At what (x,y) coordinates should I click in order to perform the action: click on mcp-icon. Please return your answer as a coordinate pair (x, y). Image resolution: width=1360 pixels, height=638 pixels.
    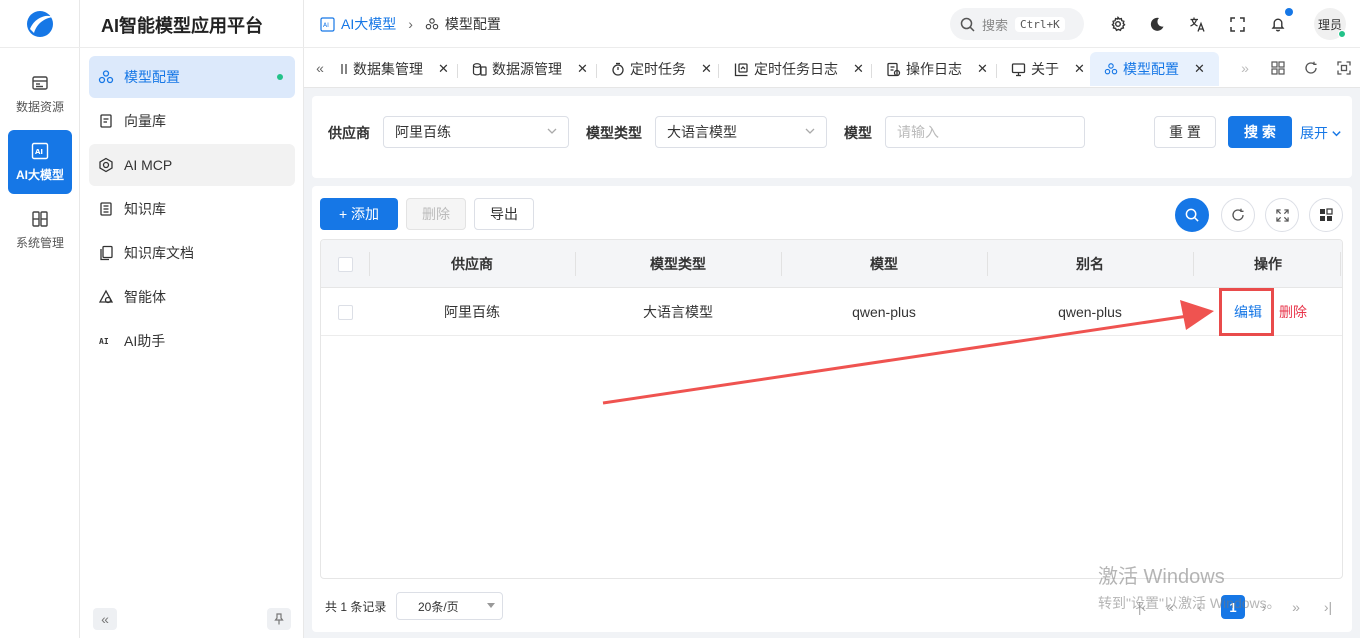
    Looking at the image, I should click on (106, 165).